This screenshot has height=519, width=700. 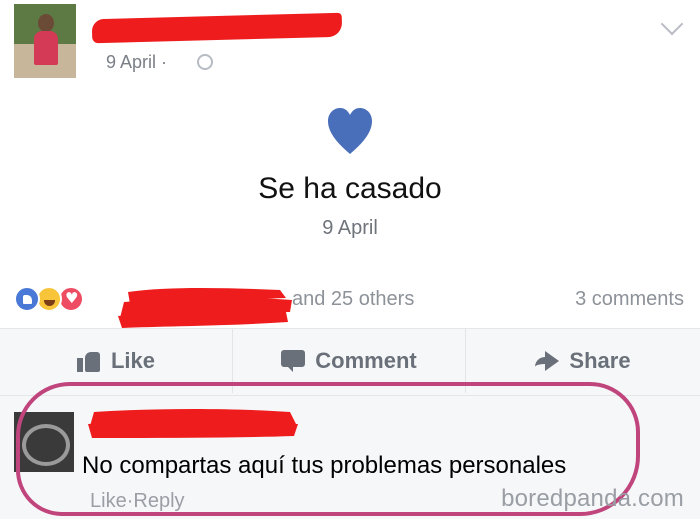 What do you see at coordinates (136, 62) in the screenshot?
I see `post-date: 9 April ·` at bounding box center [136, 62].